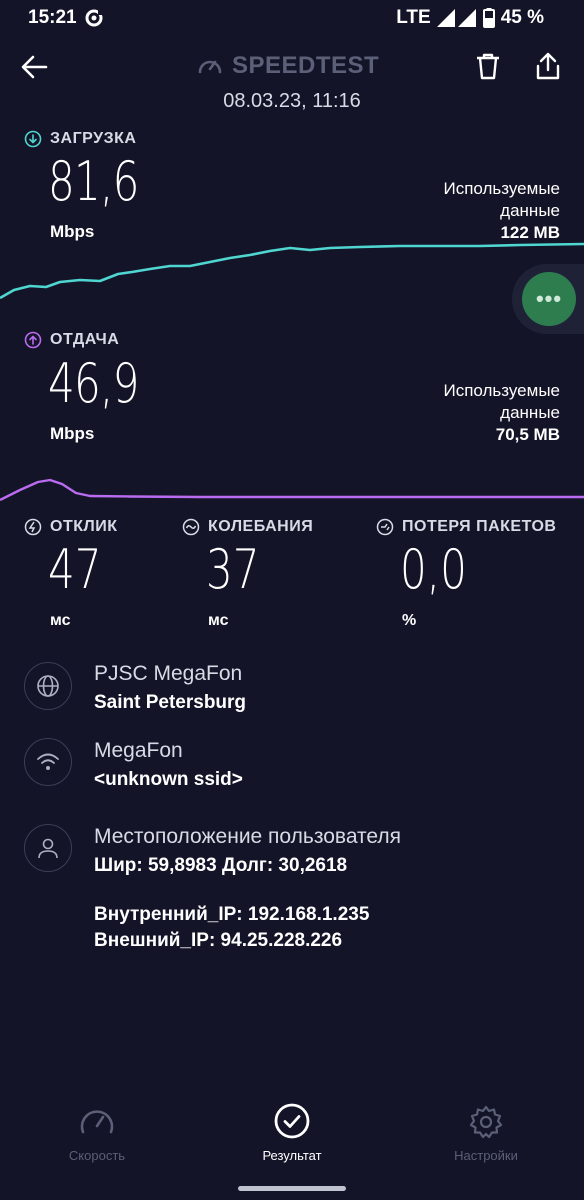 This screenshot has width=584, height=1200. I want to click on provider-name: PJSC MegaFon, so click(168, 673).